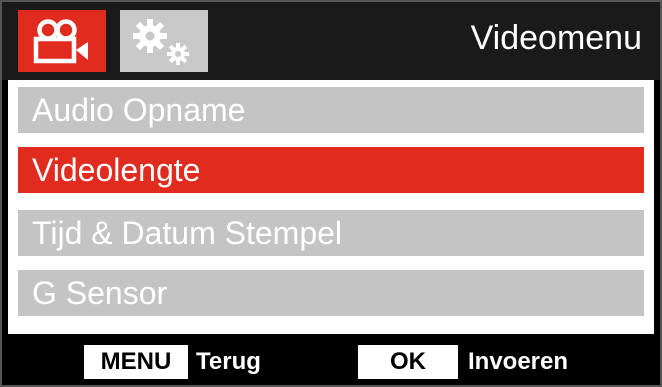  Describe the element at coordinates (136, 362) in the screenshot. I see `menu-key-button: MENU` at that location.